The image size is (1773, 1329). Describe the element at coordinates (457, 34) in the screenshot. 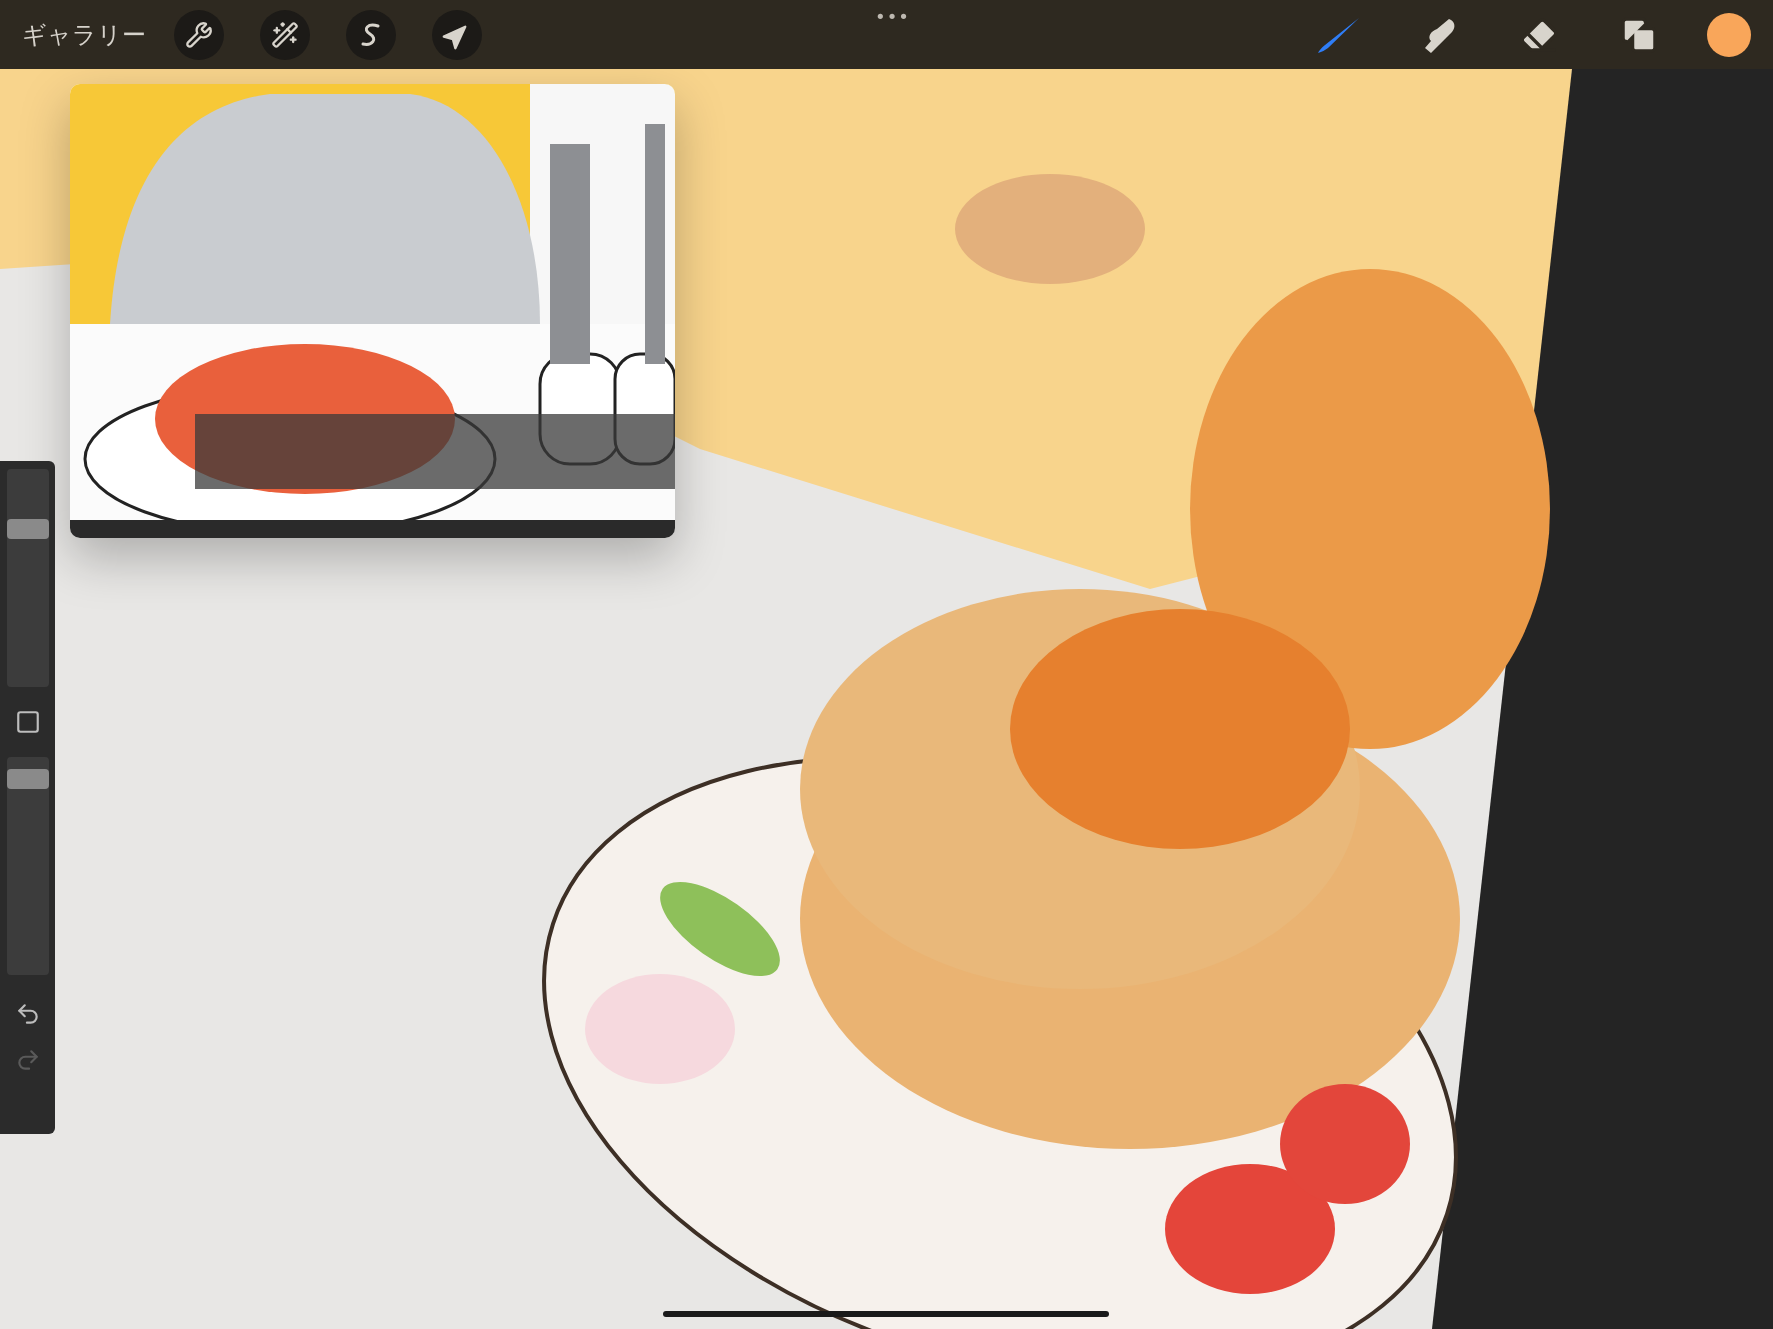

I see `transform-button` at that location.